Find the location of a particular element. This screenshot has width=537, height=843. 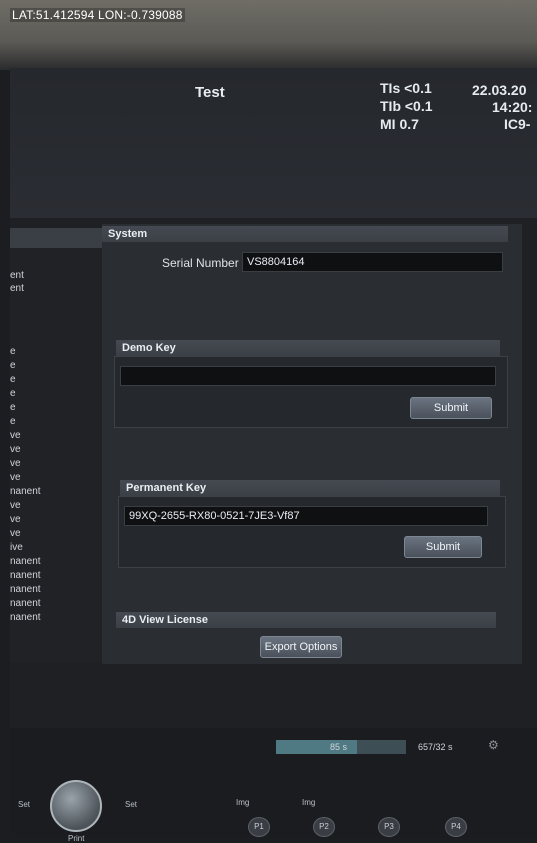

progress-left-text: 85 s is located at coordinates (339, 747).